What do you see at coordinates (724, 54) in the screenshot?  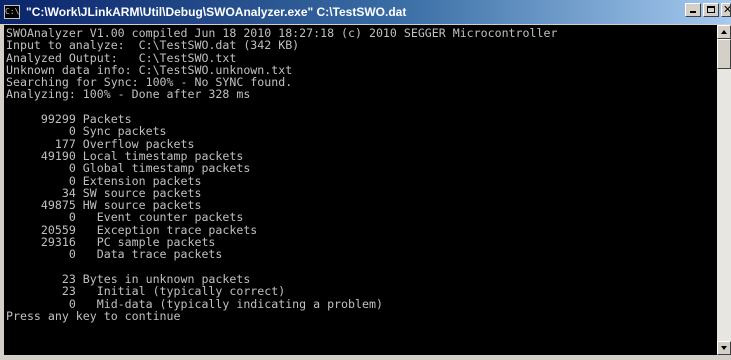 I see `scrollbar-thumb` at bounding box center [724, 54].